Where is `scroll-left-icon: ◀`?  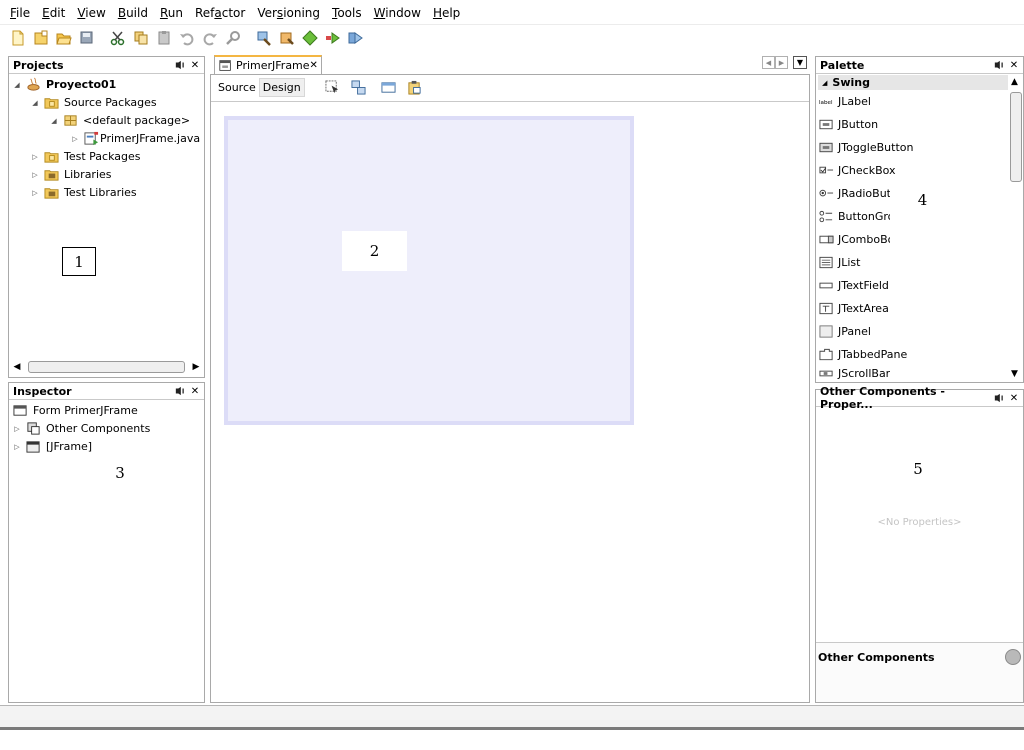 scroll-left-icon: ◀ is located at coordinates (17, 367).